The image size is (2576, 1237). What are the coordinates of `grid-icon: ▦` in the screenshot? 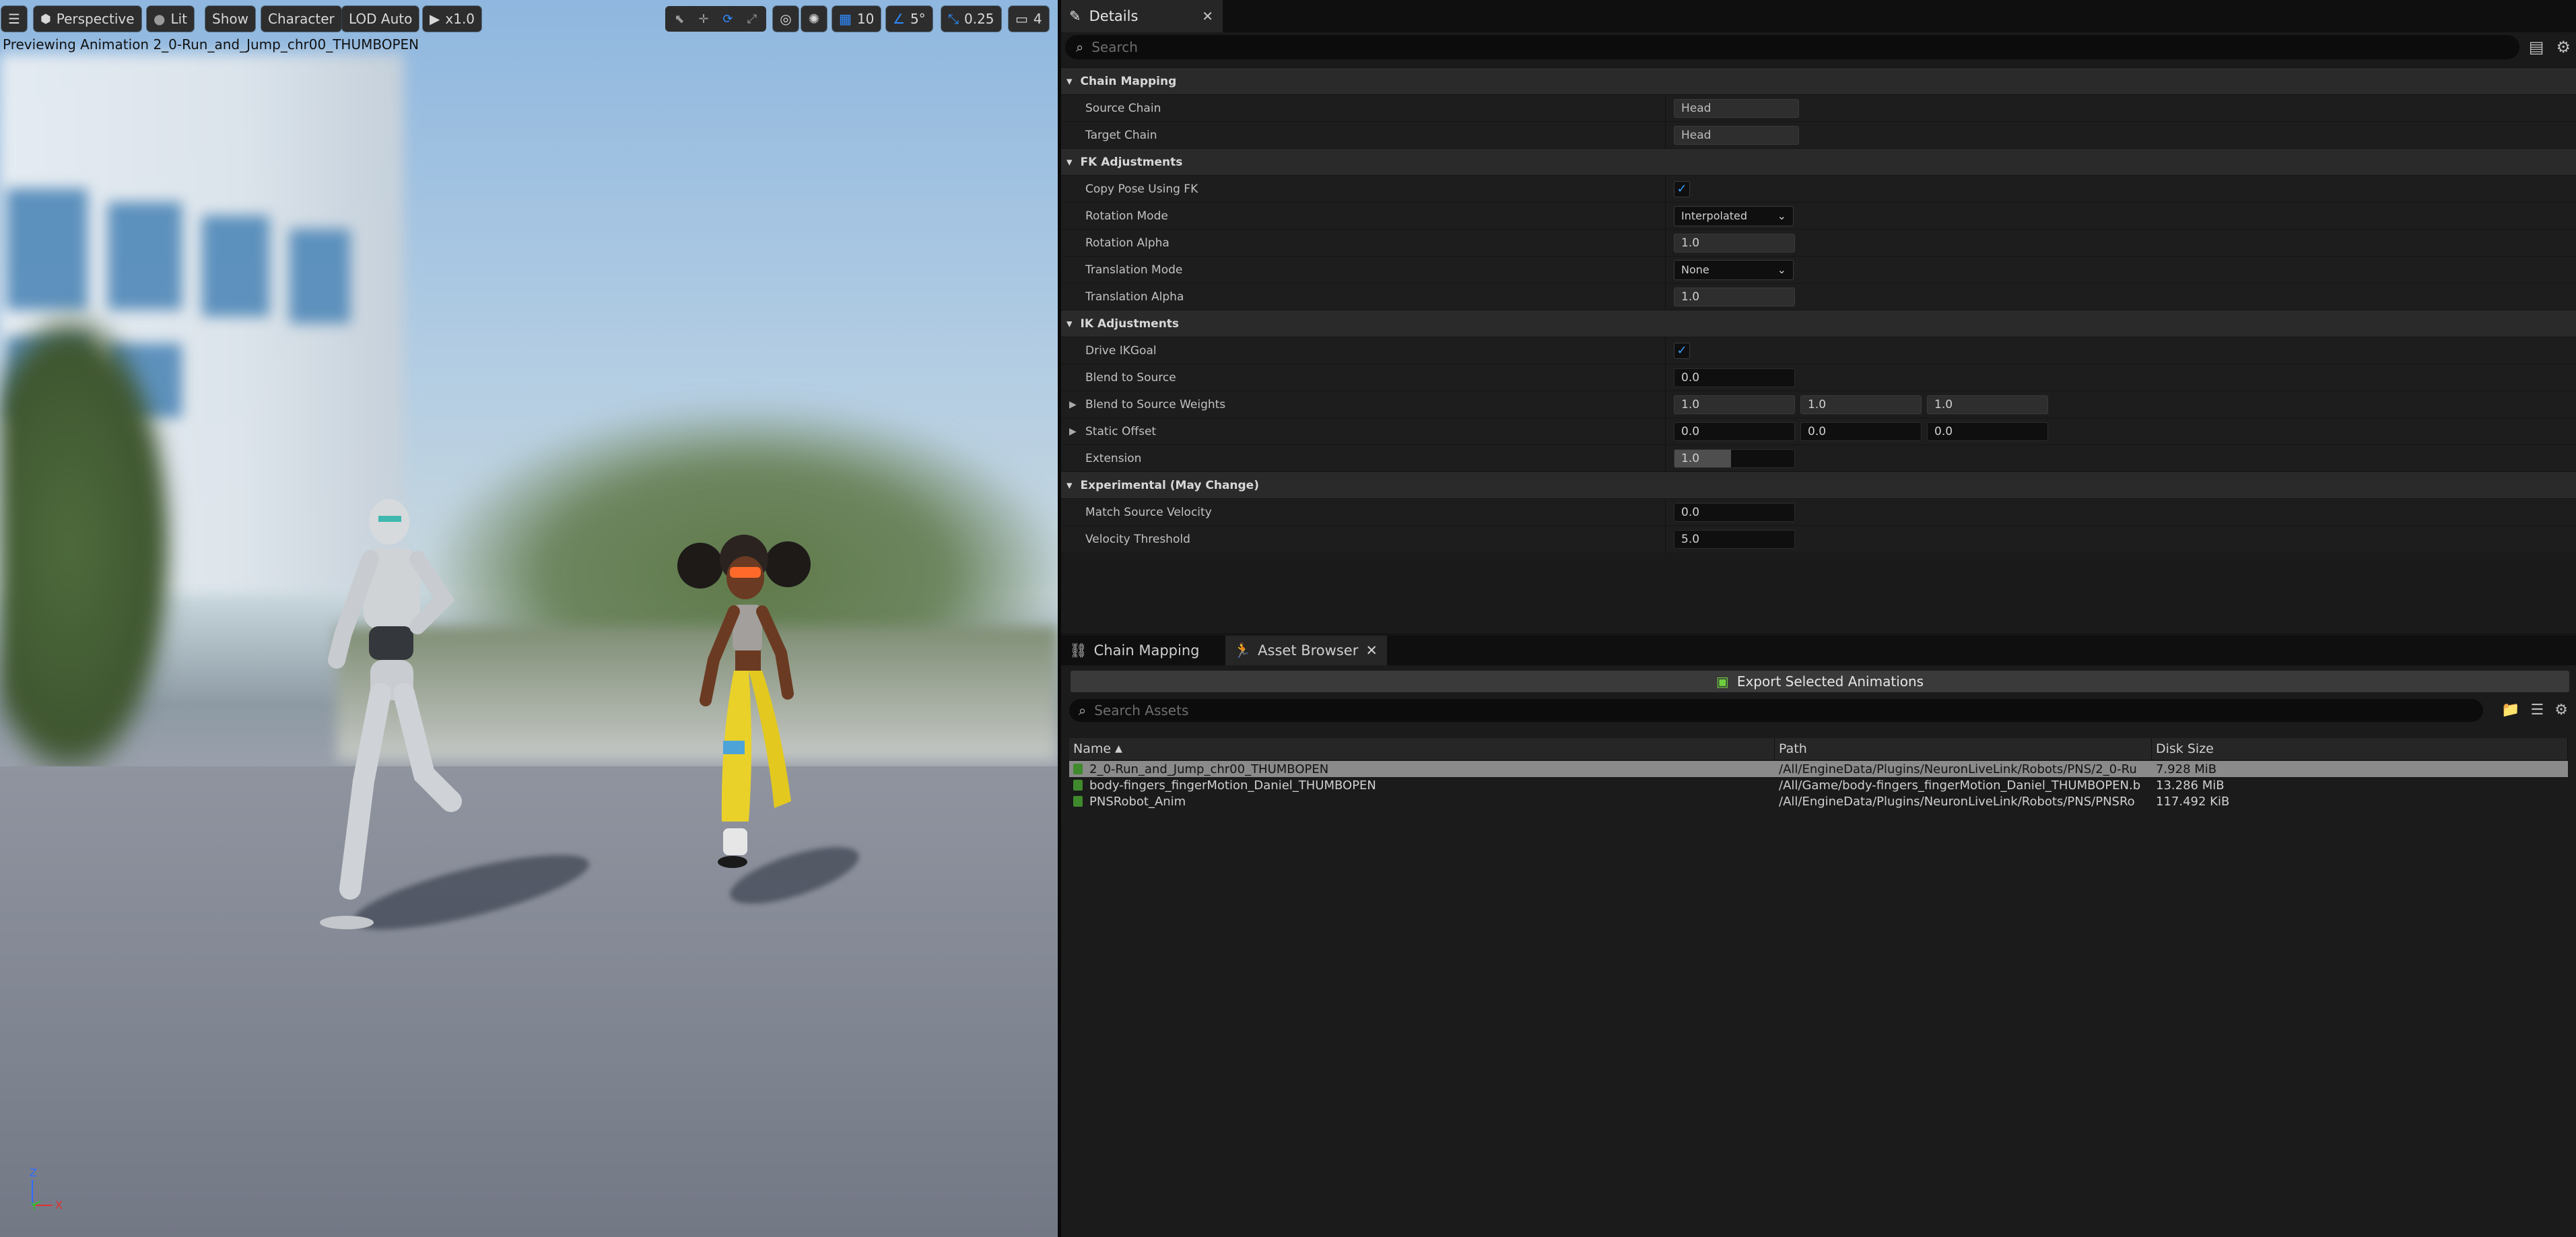 It's located at (845, 19).